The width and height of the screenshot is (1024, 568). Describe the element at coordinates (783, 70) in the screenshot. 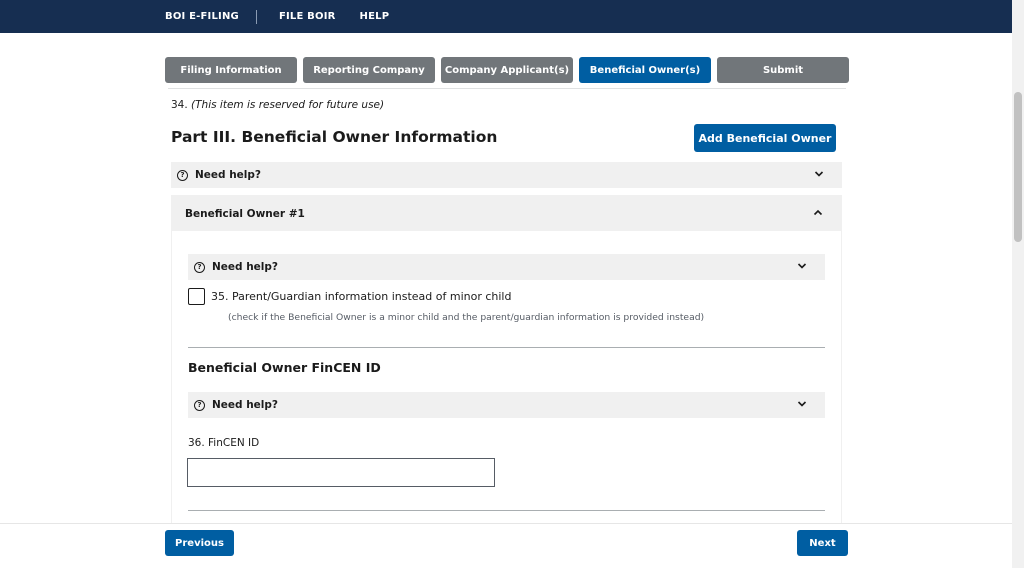

I see `step-submit: Submit` at that location.